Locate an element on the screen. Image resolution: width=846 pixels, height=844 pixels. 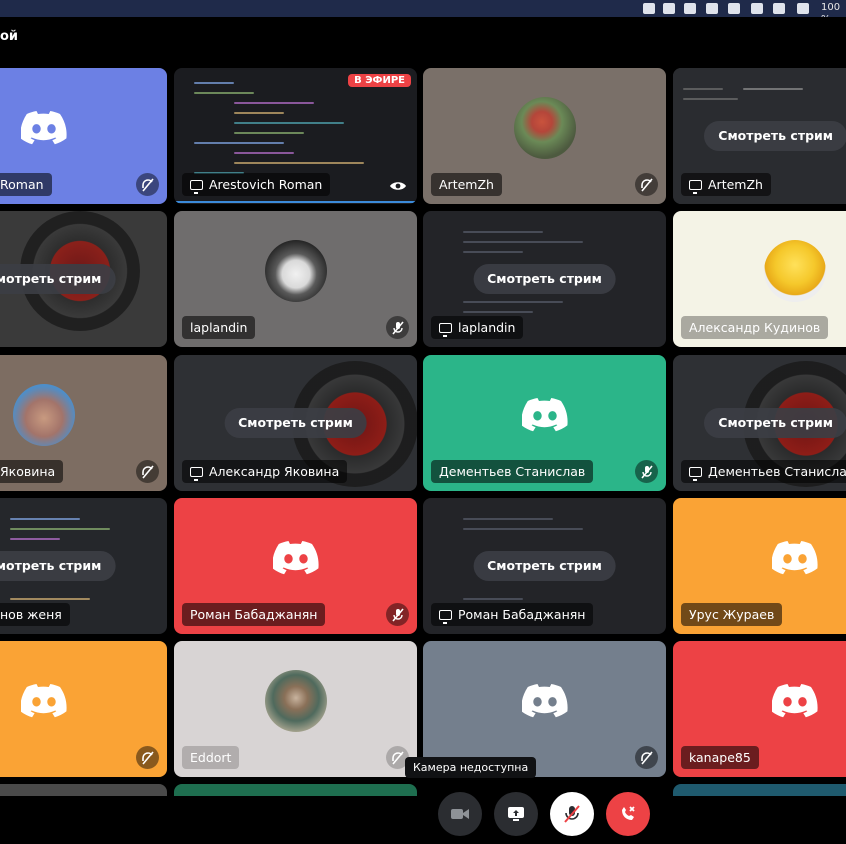
channel-title: ой is located at coordinates (9, 36).